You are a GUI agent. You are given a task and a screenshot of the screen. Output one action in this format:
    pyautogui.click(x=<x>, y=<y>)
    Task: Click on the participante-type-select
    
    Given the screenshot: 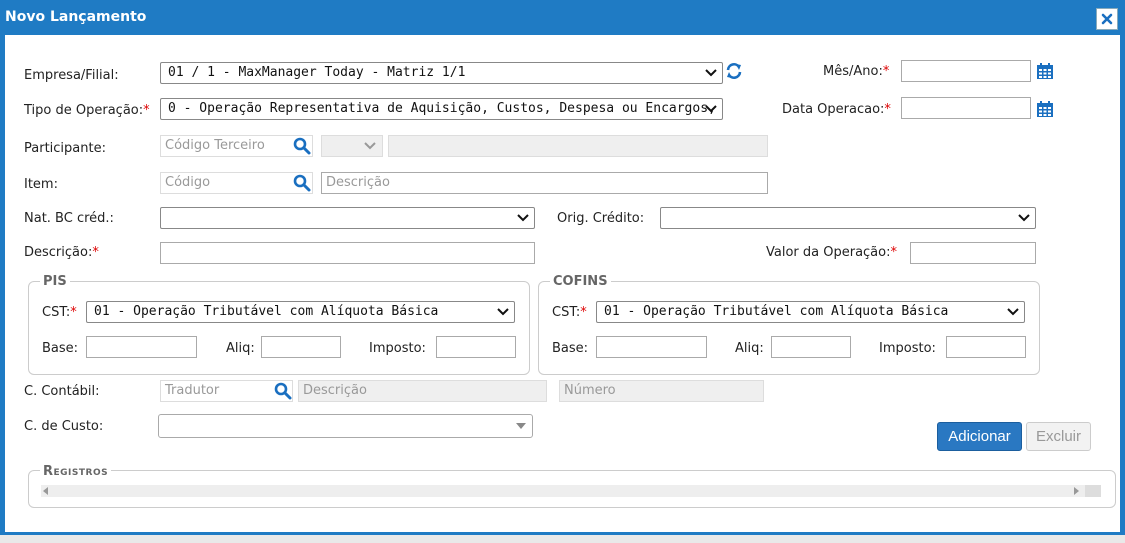 What is the action you would take?
    pyautogui.click(x=352, y=146)
    